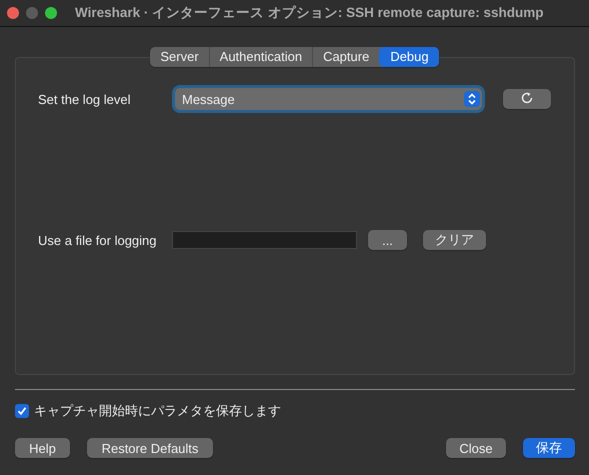 This screenshot has width=589, height=475. What do you see at coordinates (549, 448) in the screenshot?
I see `dialog-button: 保存` at bounding box center [549, 448].